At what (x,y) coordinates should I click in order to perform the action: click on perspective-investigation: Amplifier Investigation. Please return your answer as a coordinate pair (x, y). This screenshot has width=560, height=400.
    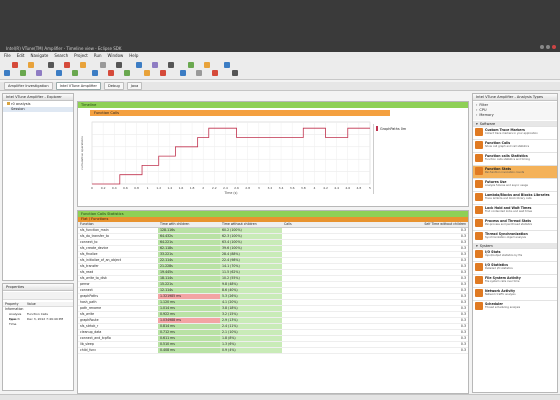
    Looking at the image, I should click on (28, 86).